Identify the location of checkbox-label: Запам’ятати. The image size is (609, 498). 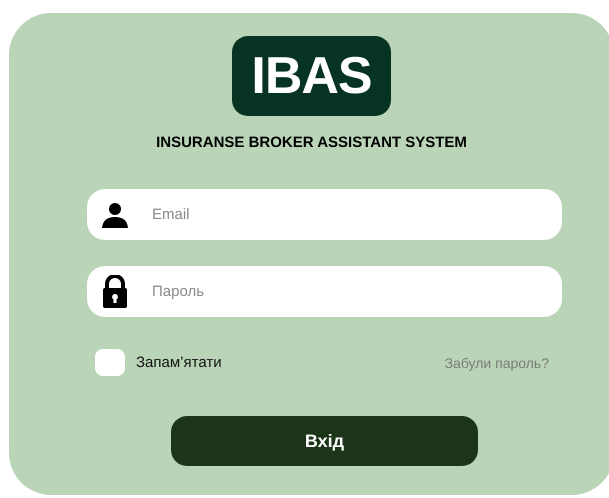
(179, 362).